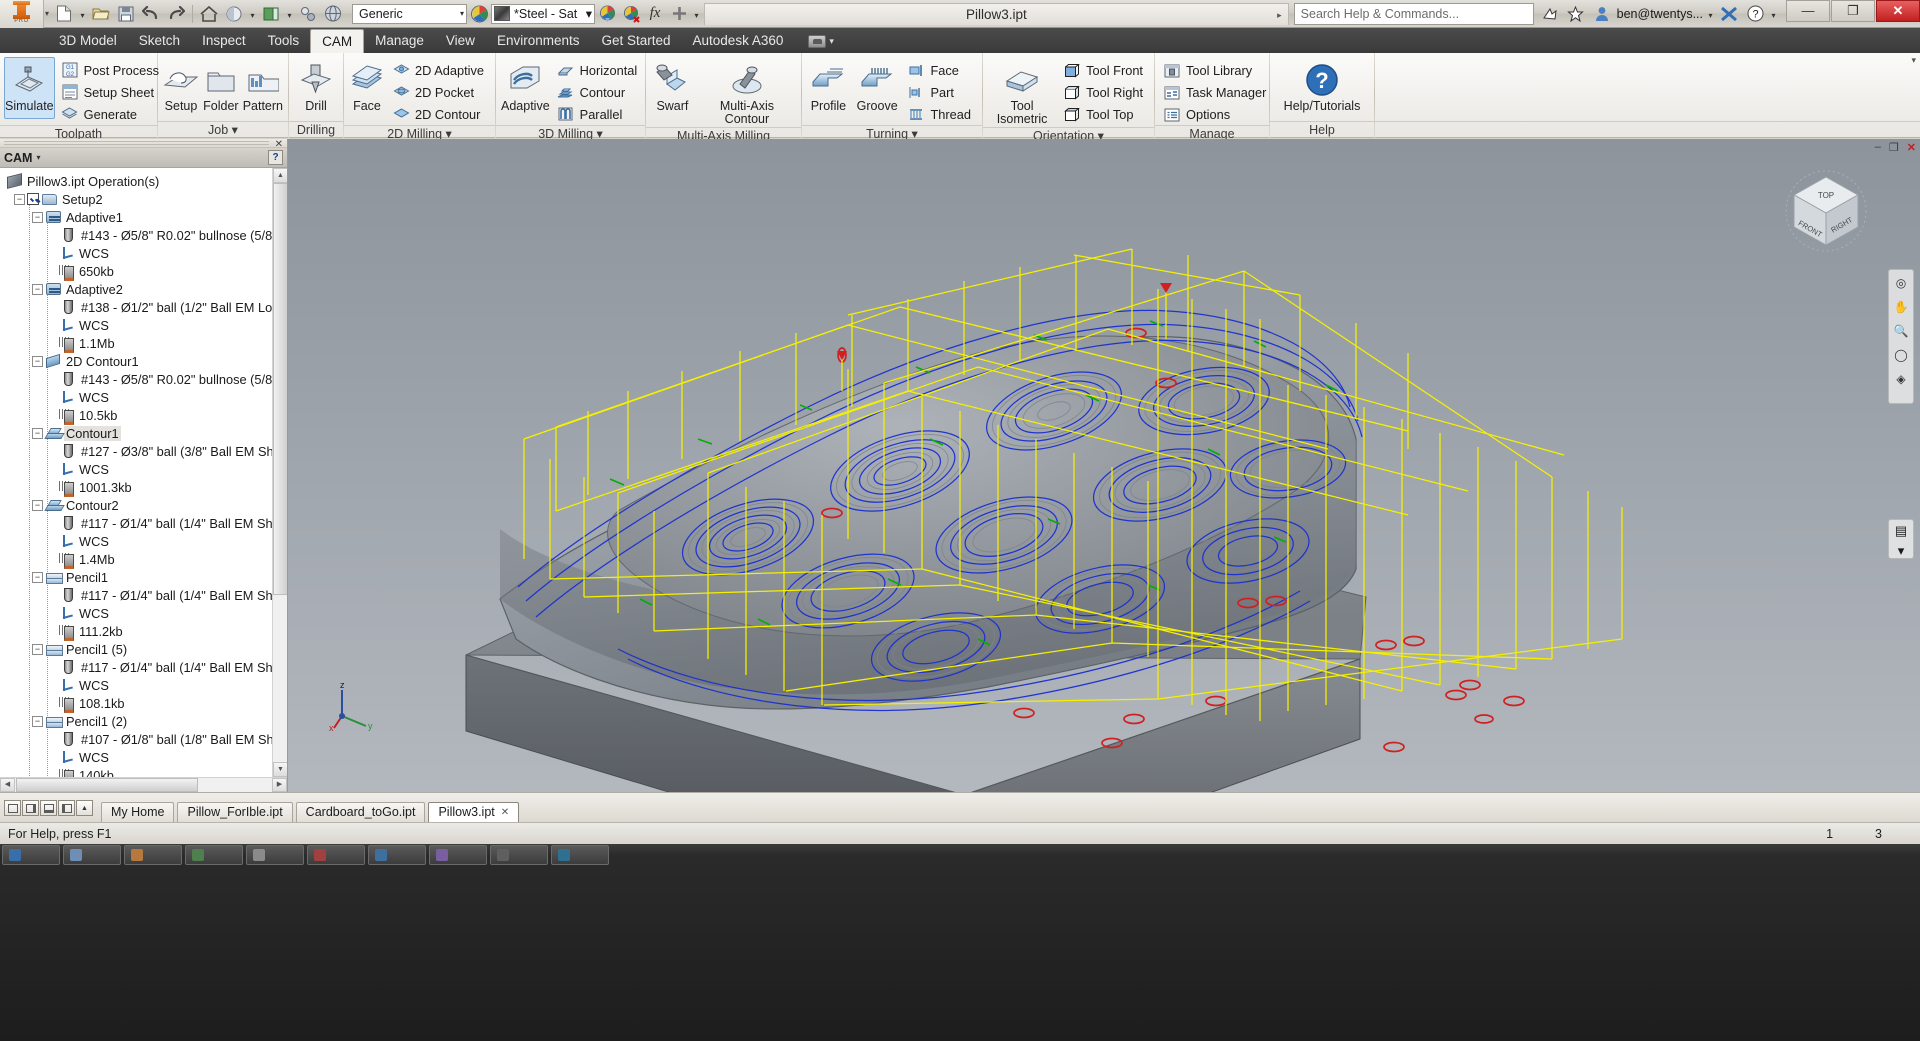  Describe the element at coordinates (84, 808) in the screenshot. I see `tabs-overflow-button: ▲` at that location.